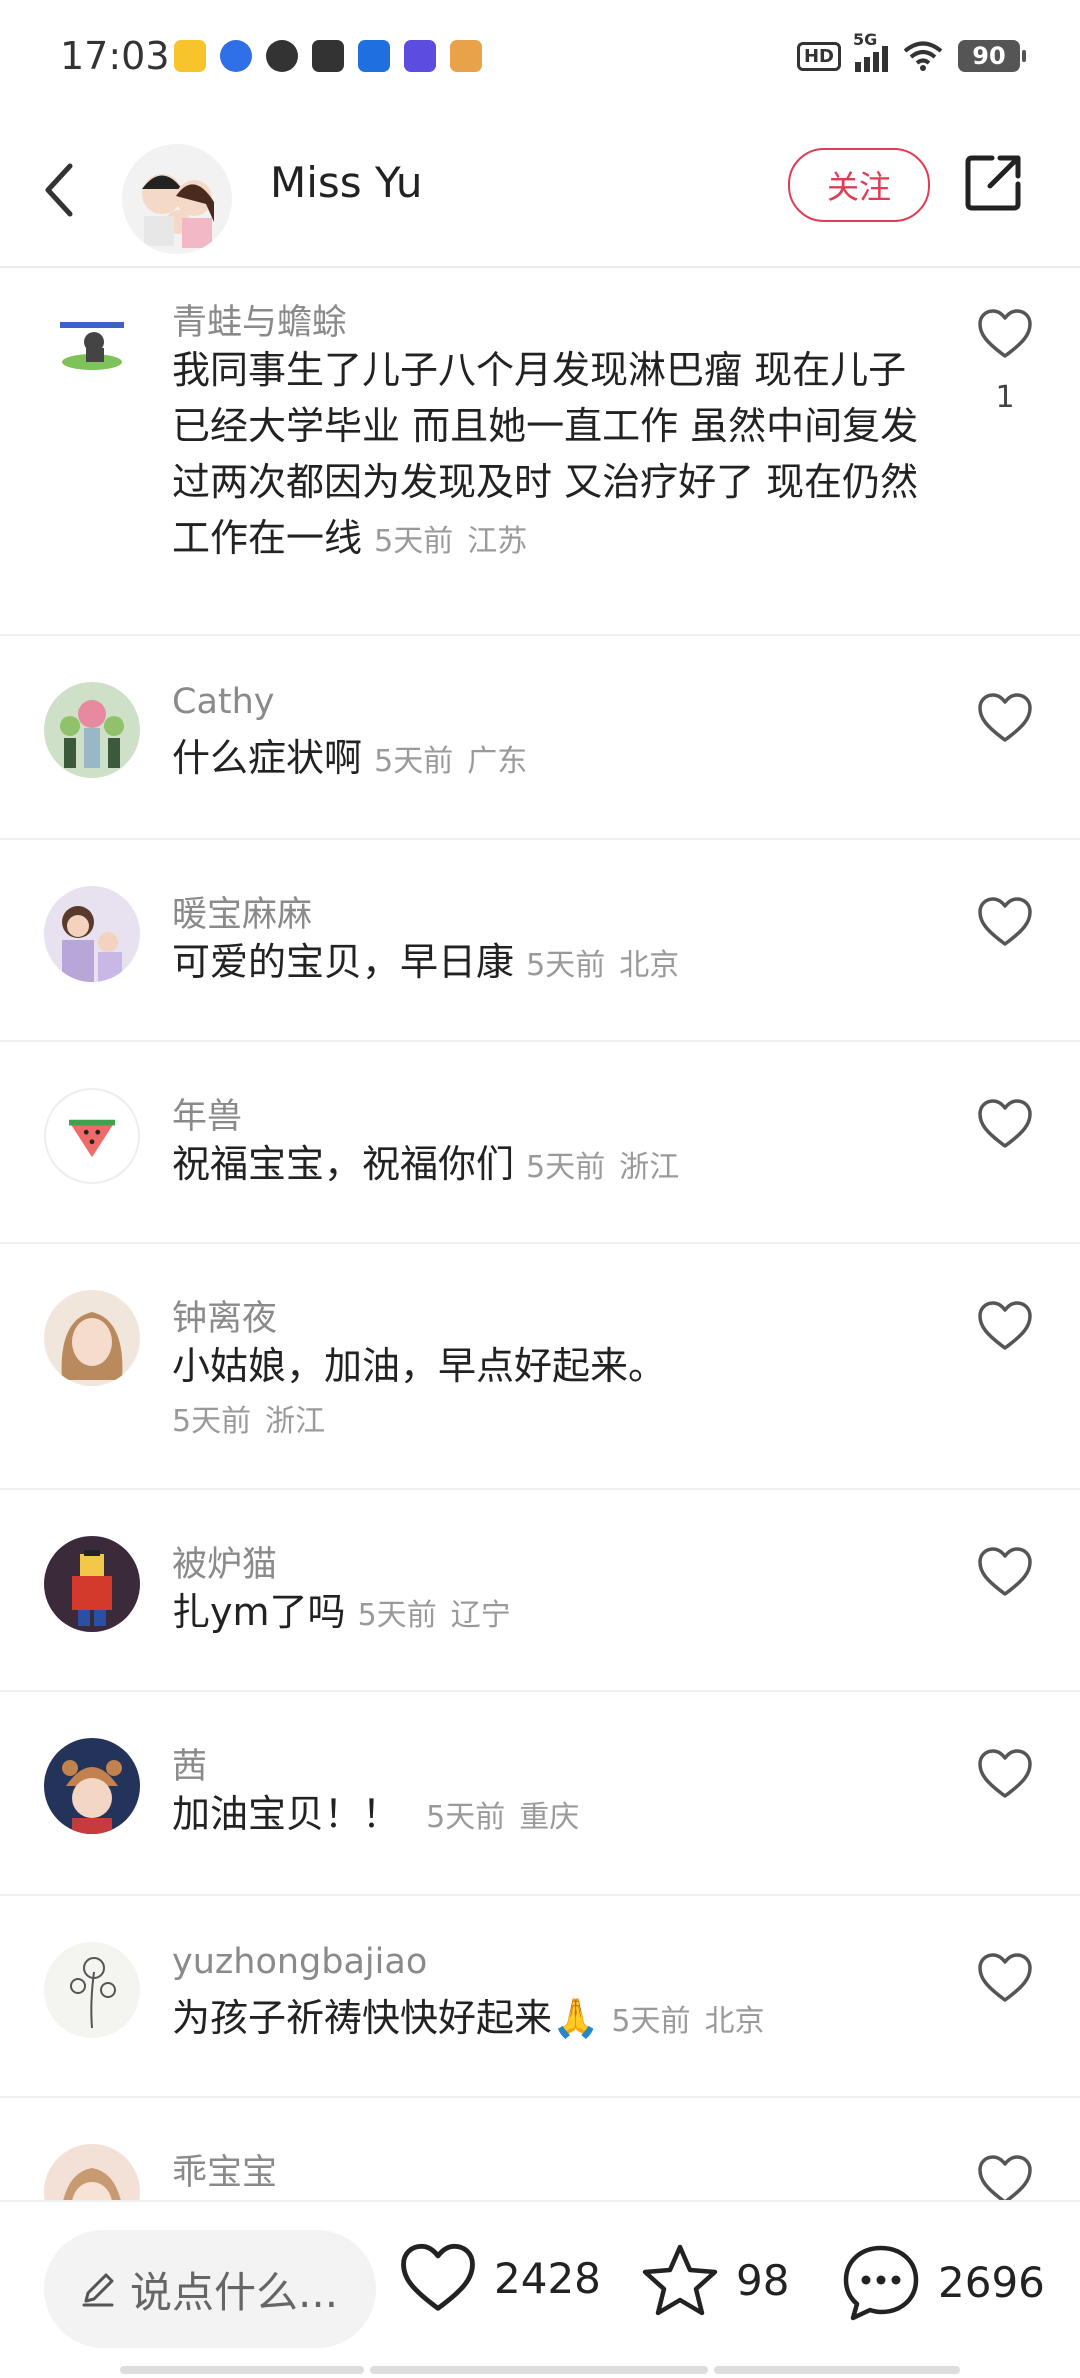 The height and width of the screenshot is (2378, 1080). What do you see at coordinates (865, 39) in the screenshot?
I see `network-type: 5G` at bounding box center [865, 39].